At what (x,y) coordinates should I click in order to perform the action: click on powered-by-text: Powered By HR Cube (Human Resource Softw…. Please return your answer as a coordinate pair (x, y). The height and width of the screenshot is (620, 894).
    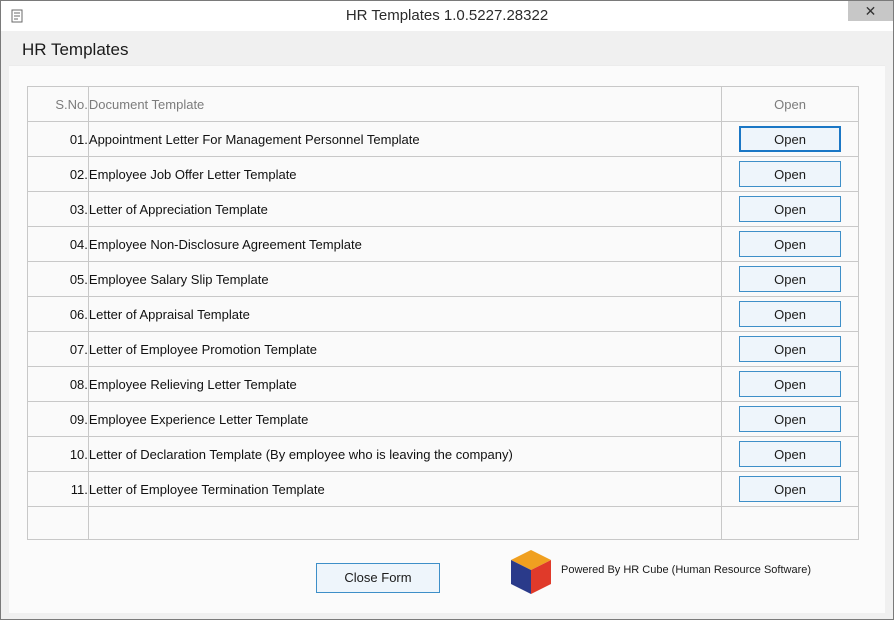
    Looking at the image, I should click on (686, 570).